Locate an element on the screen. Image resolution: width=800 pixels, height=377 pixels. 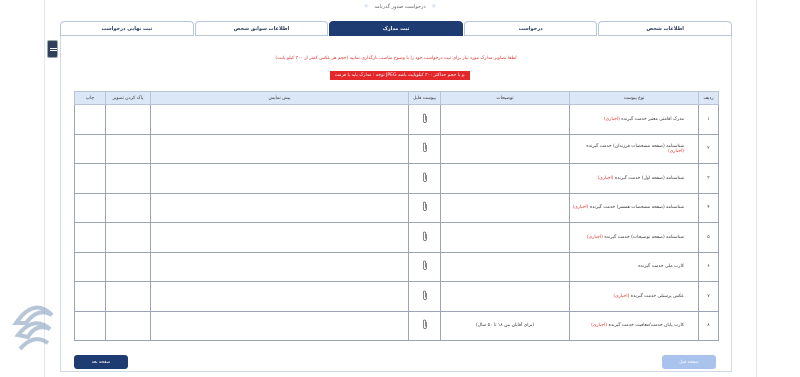
row-number: ۲ is located at coordinates (708, 148).